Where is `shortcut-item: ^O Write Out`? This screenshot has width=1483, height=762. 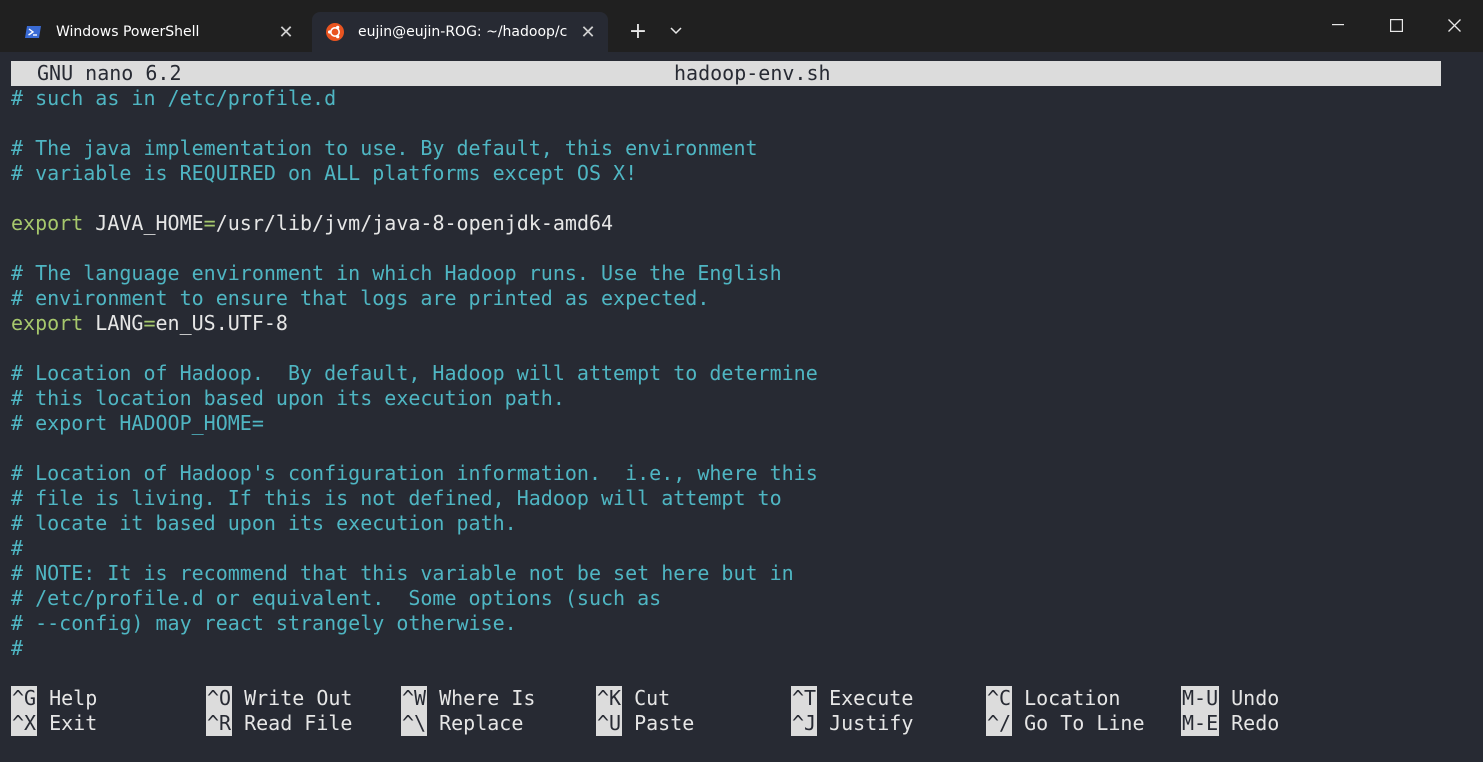 shortcut-item: ^O Write Out is located at coordinates (279, 698).